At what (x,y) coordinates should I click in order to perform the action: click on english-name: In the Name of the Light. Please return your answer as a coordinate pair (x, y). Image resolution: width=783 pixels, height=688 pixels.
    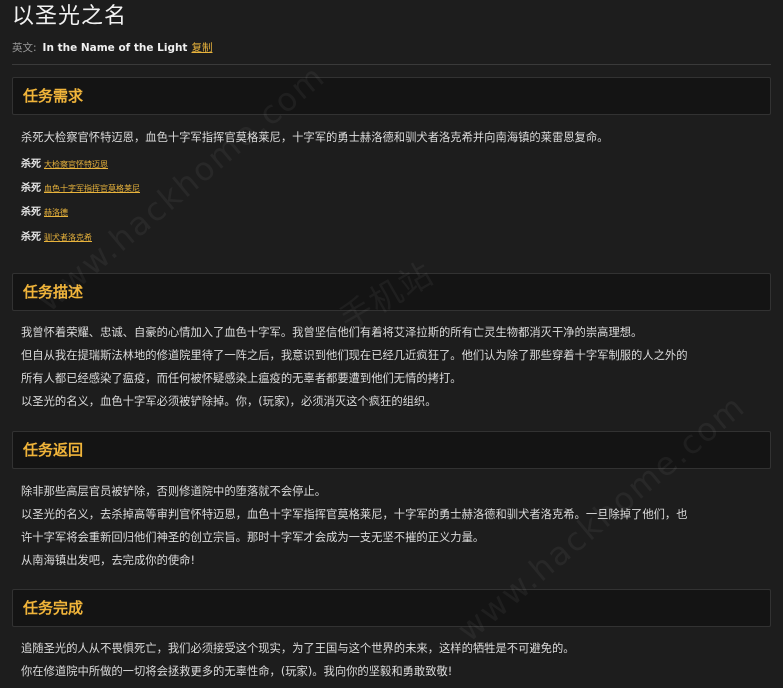
    Looking at the image, I should click on (115, 48).